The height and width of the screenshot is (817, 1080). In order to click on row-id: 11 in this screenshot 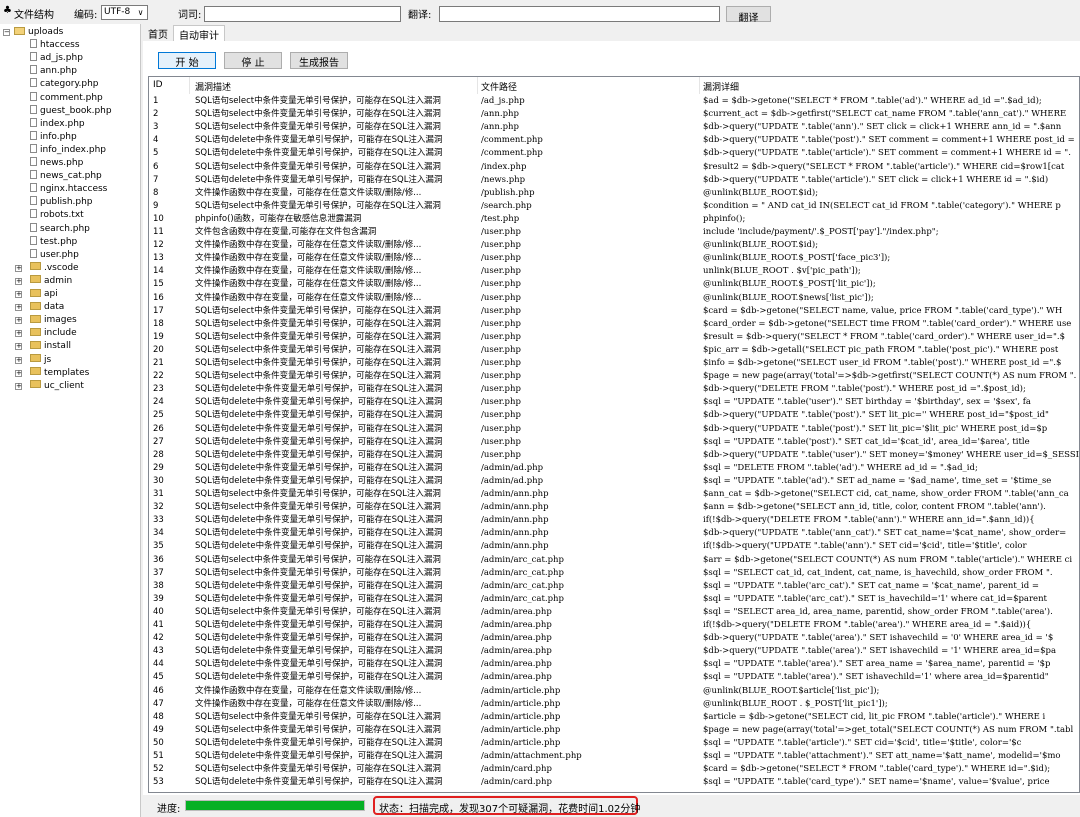, I will do `click(158, 232)`.